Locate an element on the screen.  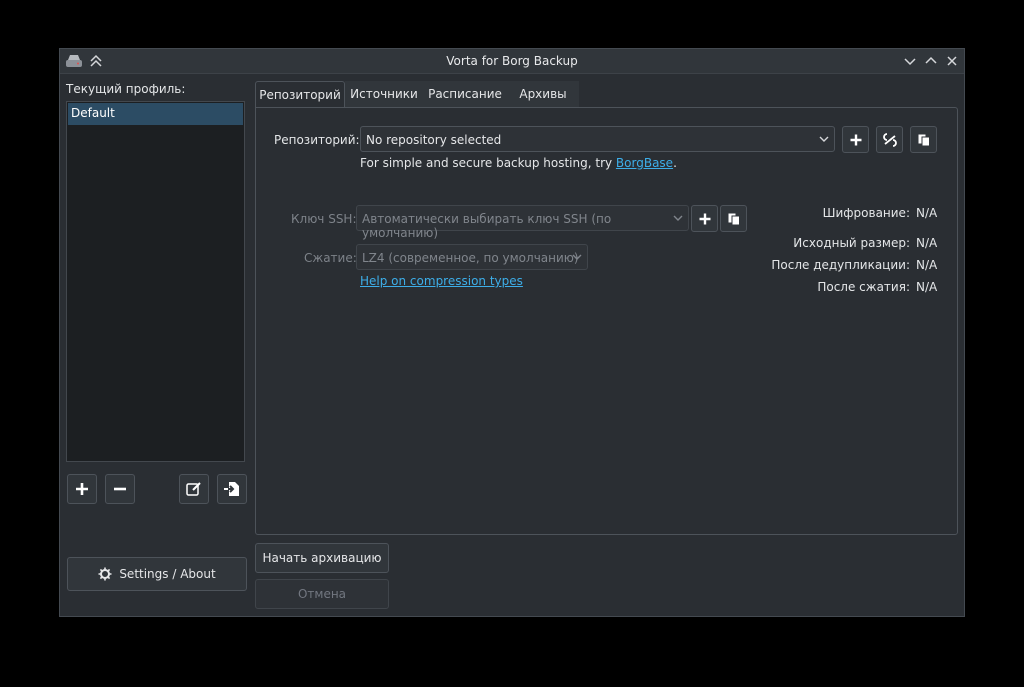
maximize-icon is located at coordinates (931, 61).